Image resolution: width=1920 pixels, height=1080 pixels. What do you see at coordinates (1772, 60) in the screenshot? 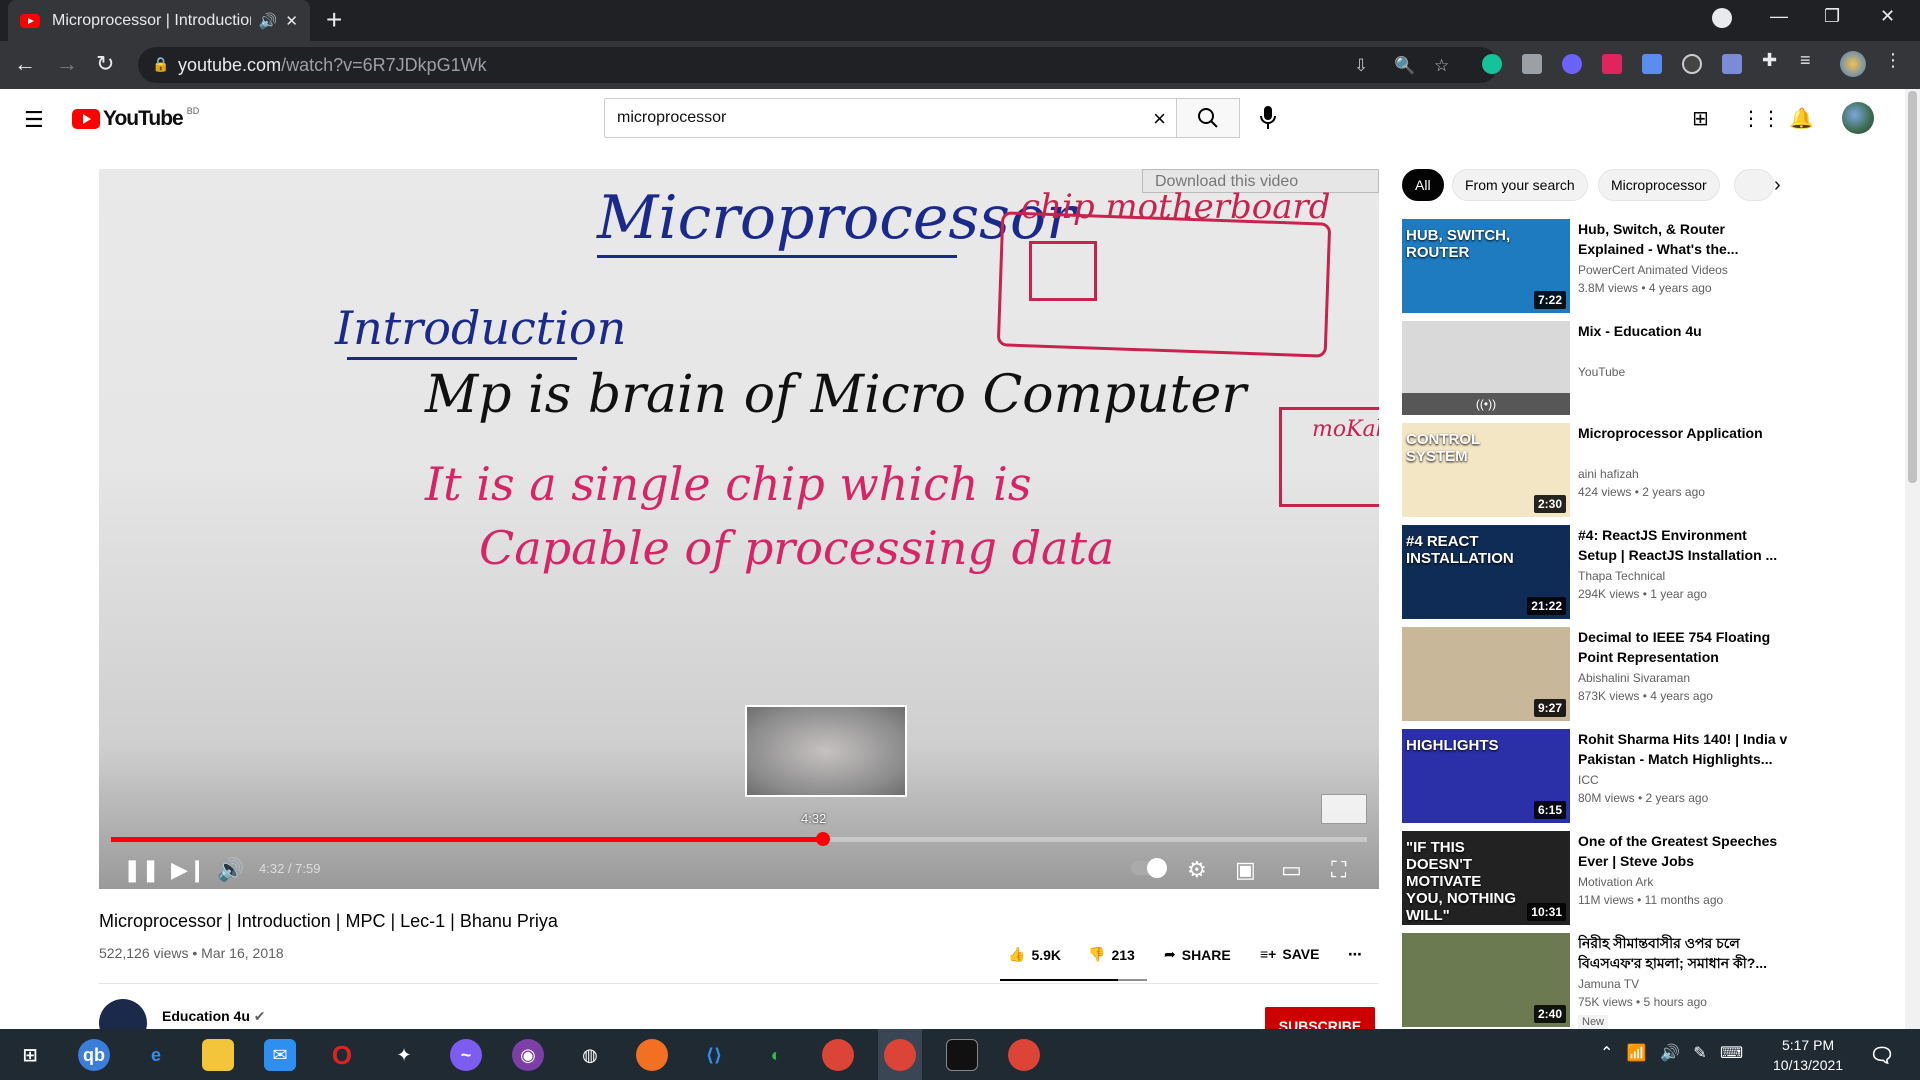
I see `extensions-puzzle-icon: ✚` at bounding box center [1772, 60].